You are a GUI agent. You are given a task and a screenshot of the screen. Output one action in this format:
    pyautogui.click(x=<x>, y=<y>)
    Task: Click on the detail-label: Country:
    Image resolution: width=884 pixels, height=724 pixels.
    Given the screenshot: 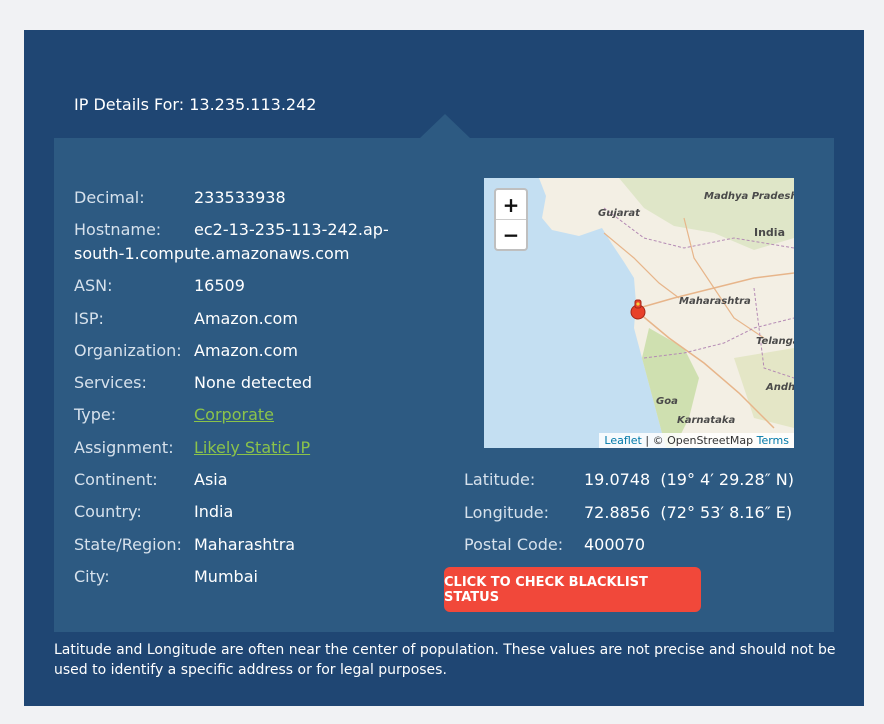 What is the action you would take?
    pyautogui.click(x=108, y=511)
    